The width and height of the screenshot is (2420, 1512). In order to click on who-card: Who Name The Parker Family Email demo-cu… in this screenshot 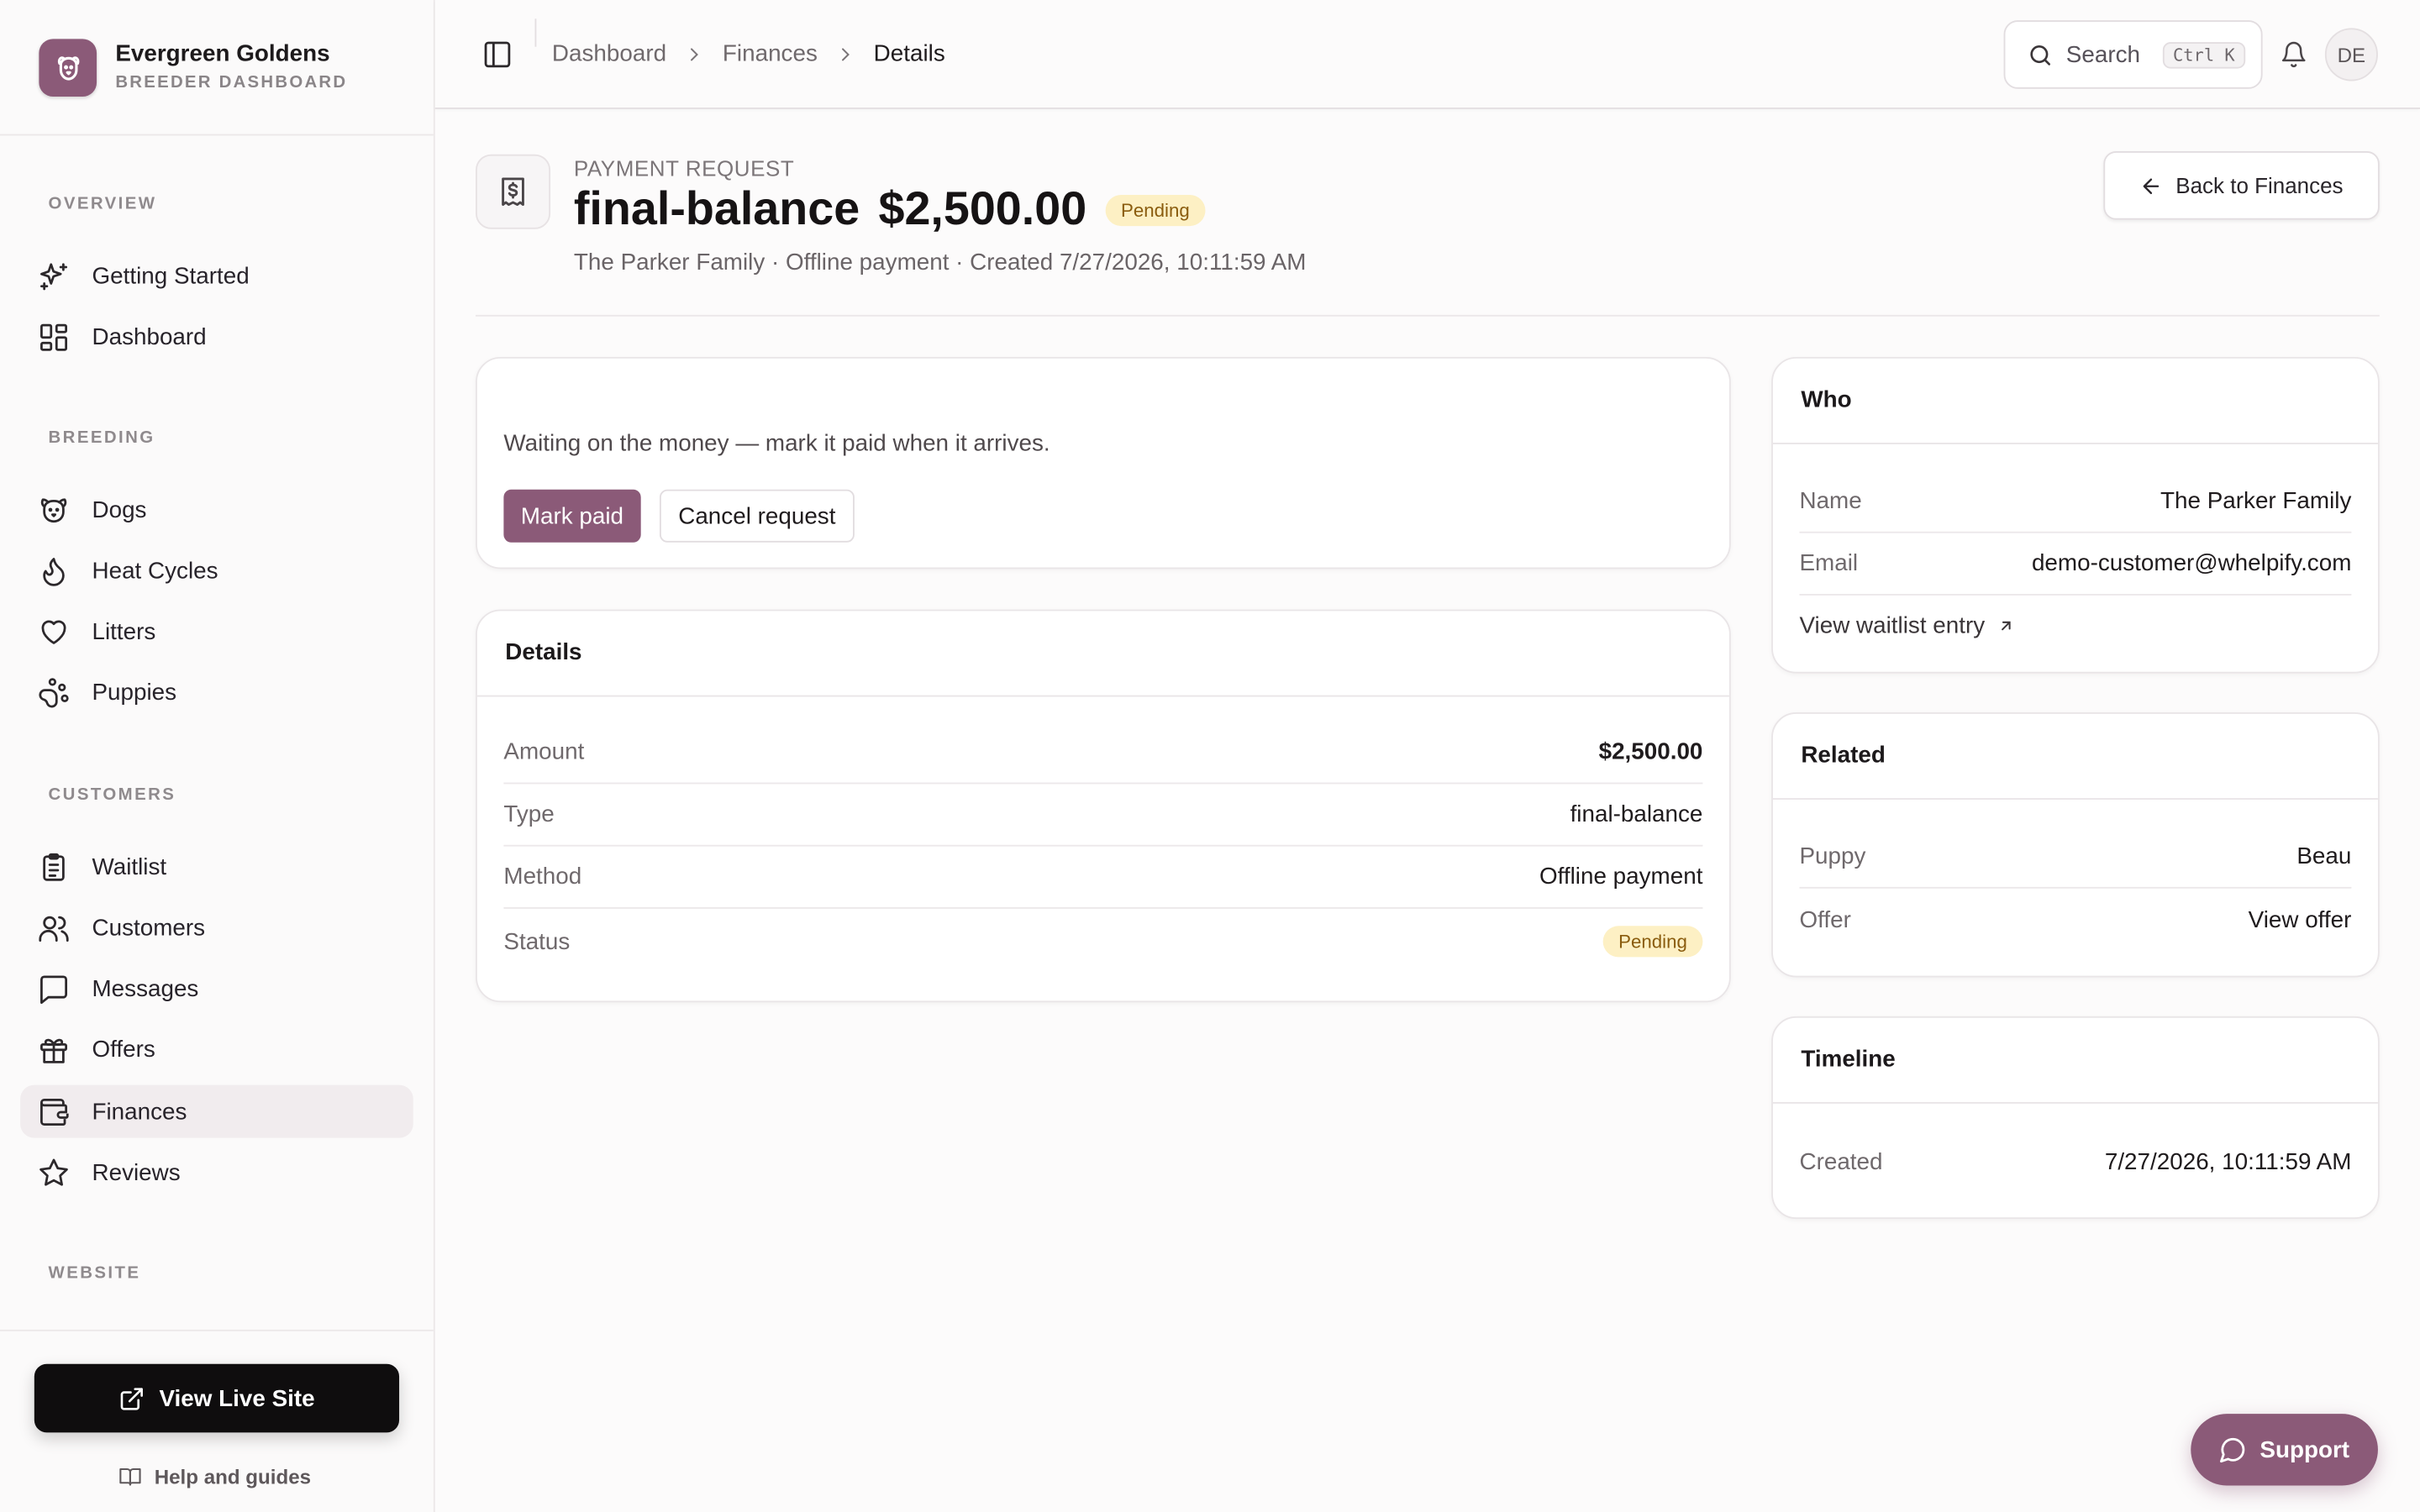, I will do `click(2075, 515)`.